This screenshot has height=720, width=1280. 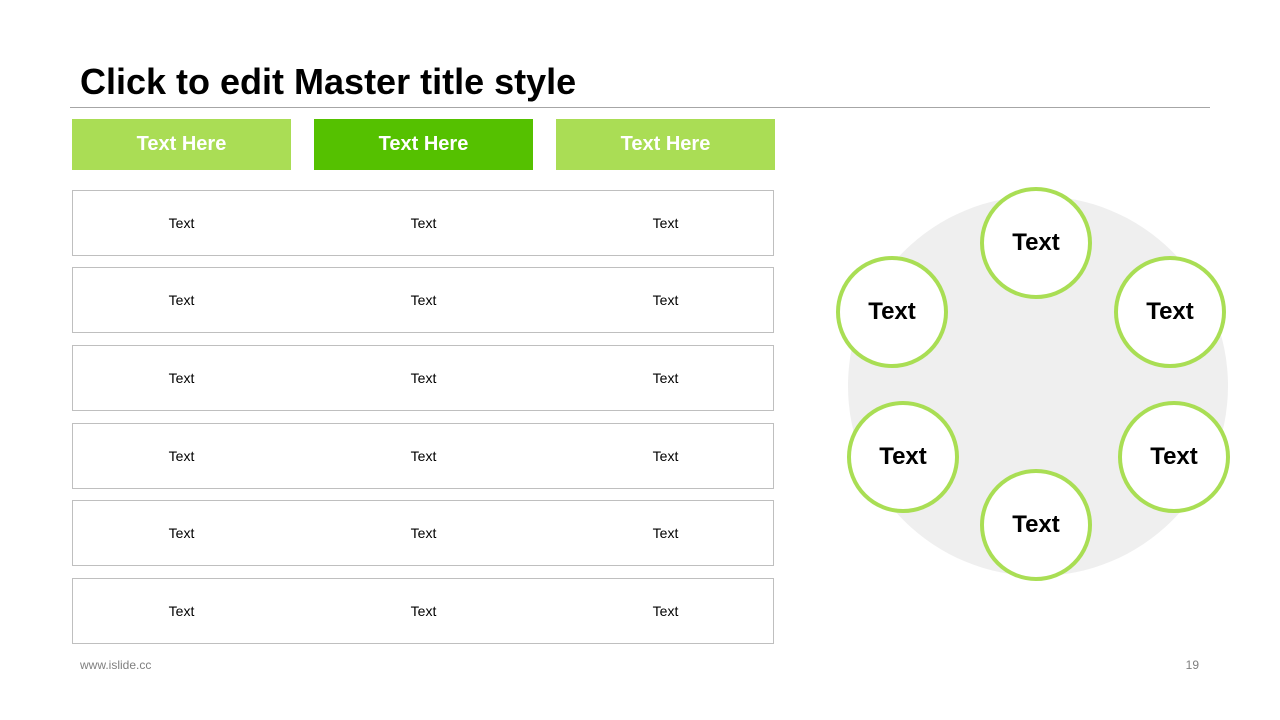 What do you see at coordinates (116, 665) in the screenshot?
I see `footer-url: www.islide.cc` at bounding box center [116, 665].